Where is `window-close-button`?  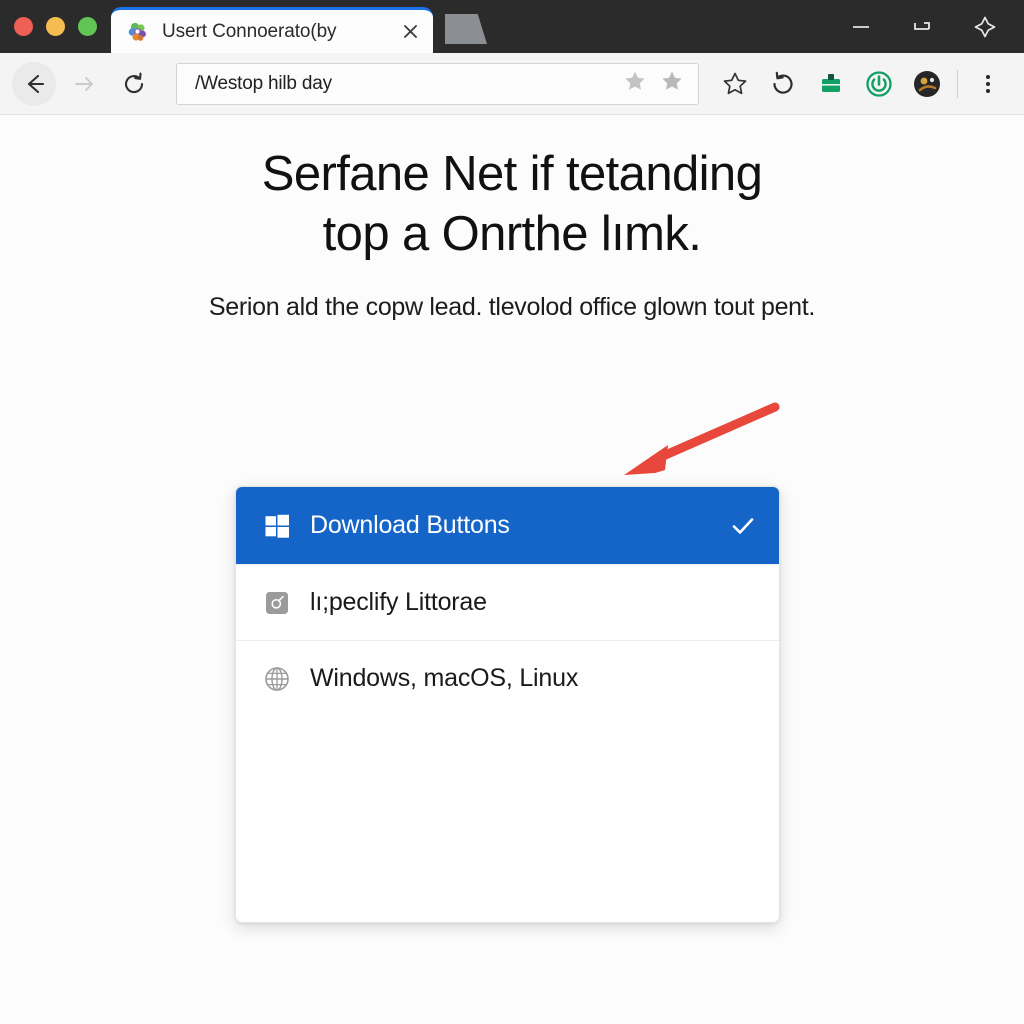 window-close-button is located at coordinates (23, 26).